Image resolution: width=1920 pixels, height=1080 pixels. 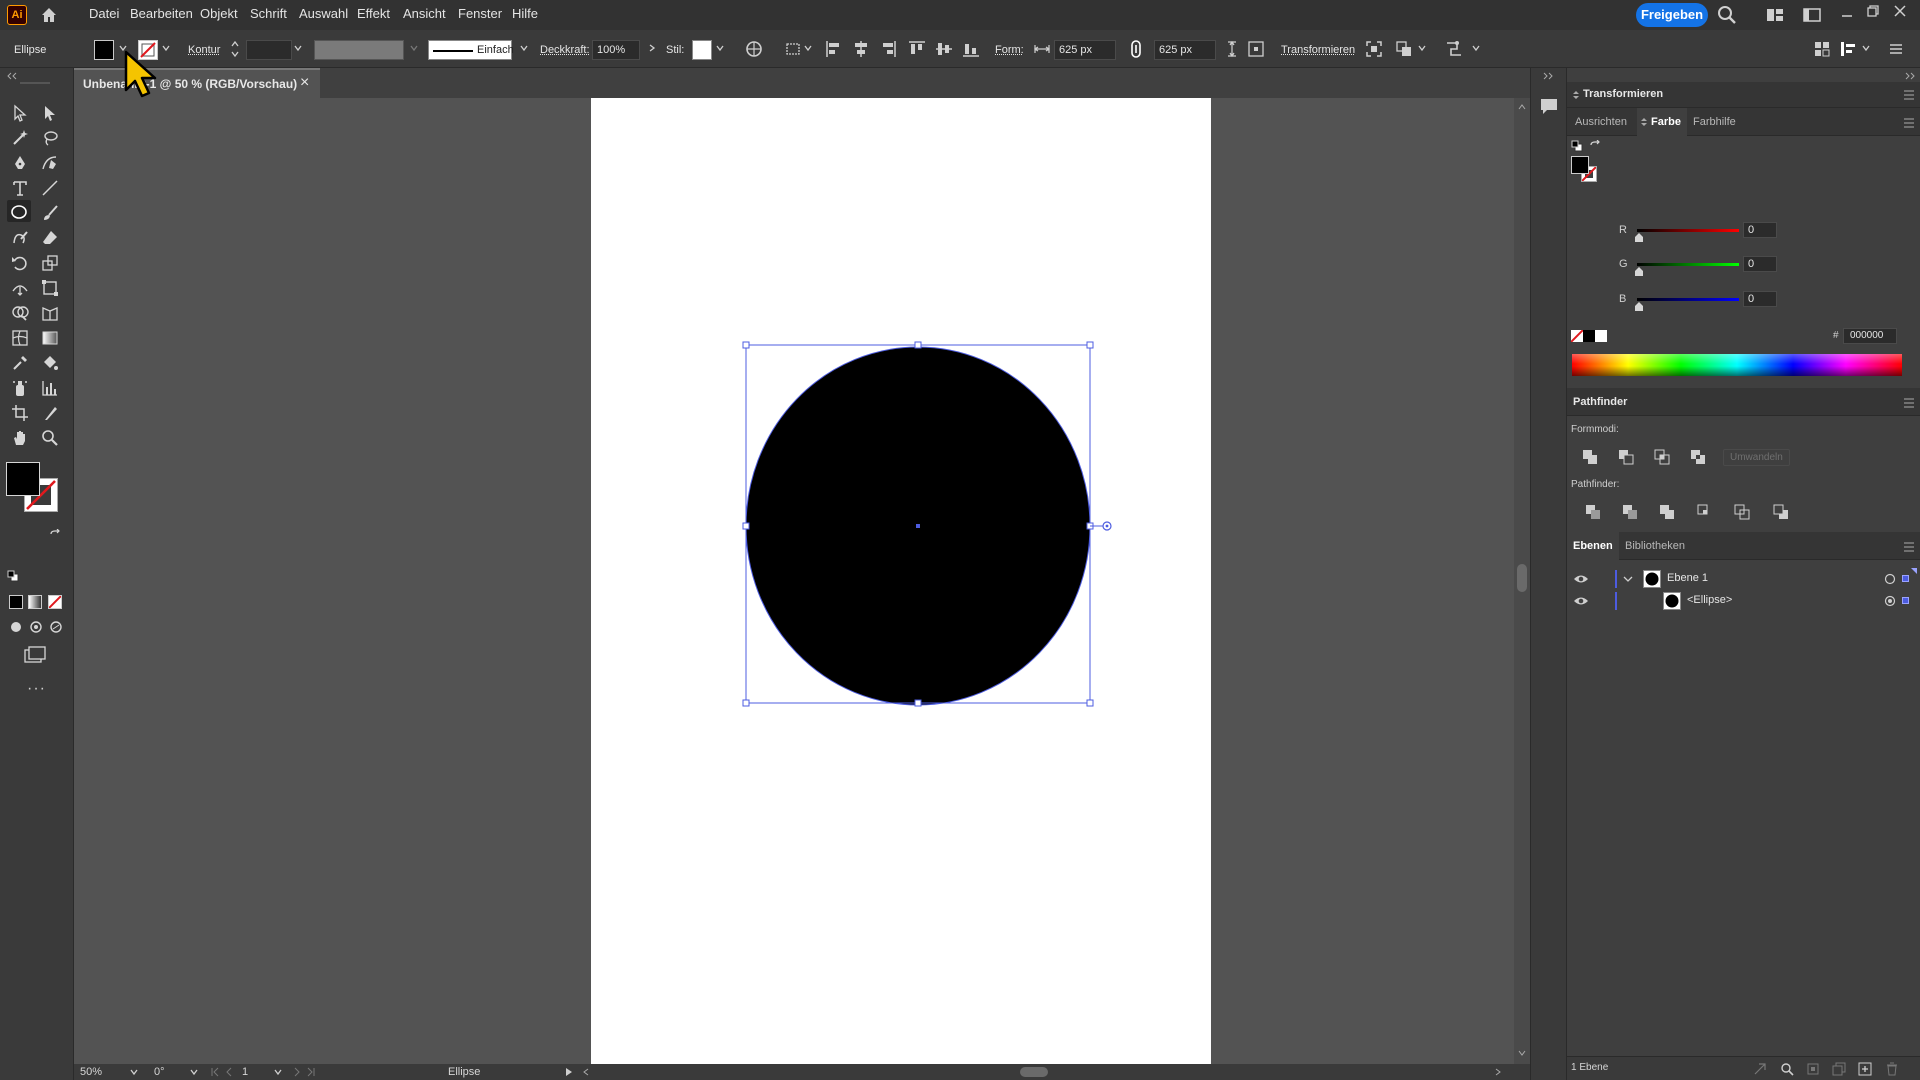 What do you see at coordinates (35, 655) in the screenshot?
I see `screen-mode-icon` at bounding box center [35, 655].